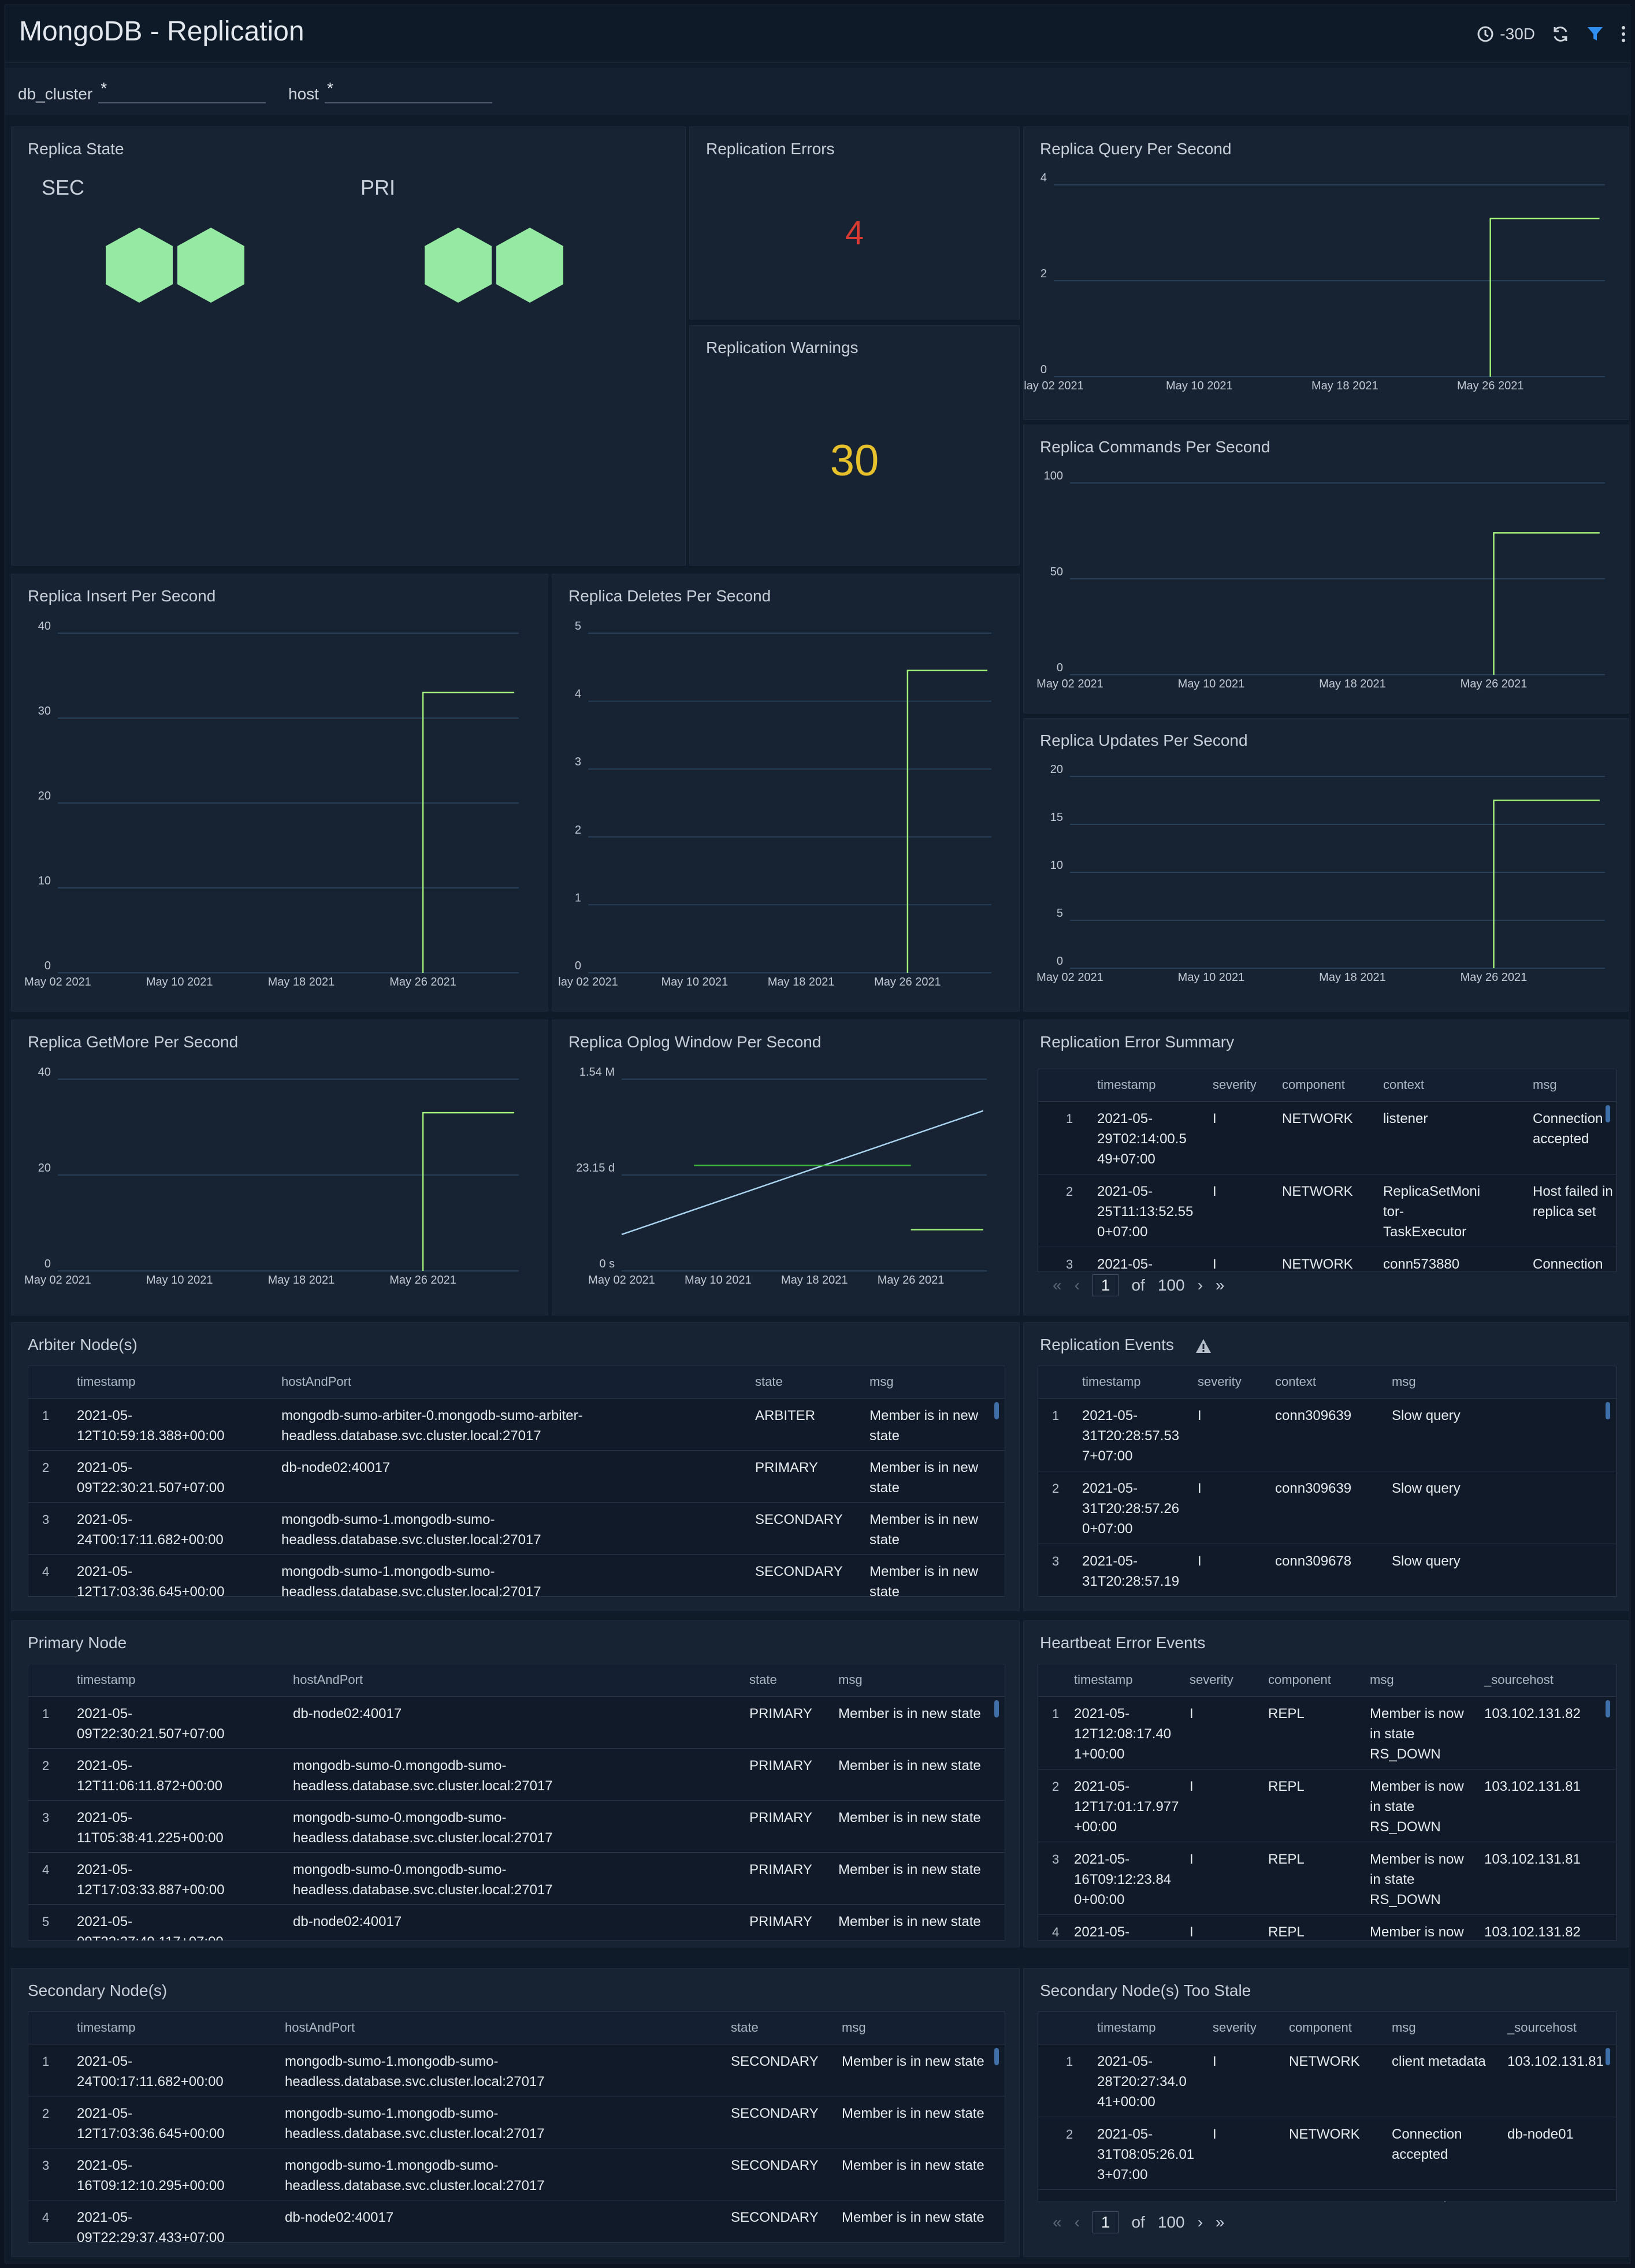  I want to click on filter-db-cluster: db_cluster *, so click(142, 91).